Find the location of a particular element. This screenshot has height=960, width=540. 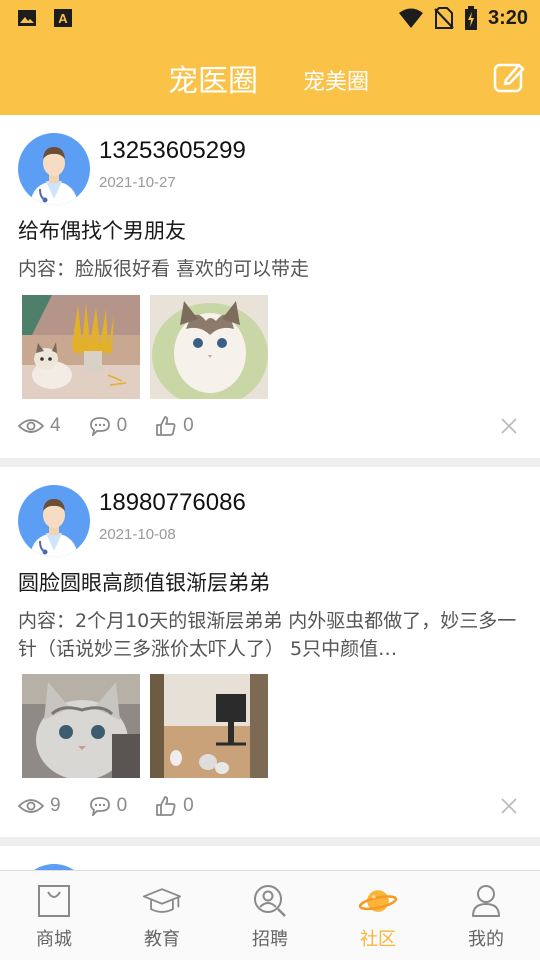

views-stat: 4 is located at coordinates (39, 426).